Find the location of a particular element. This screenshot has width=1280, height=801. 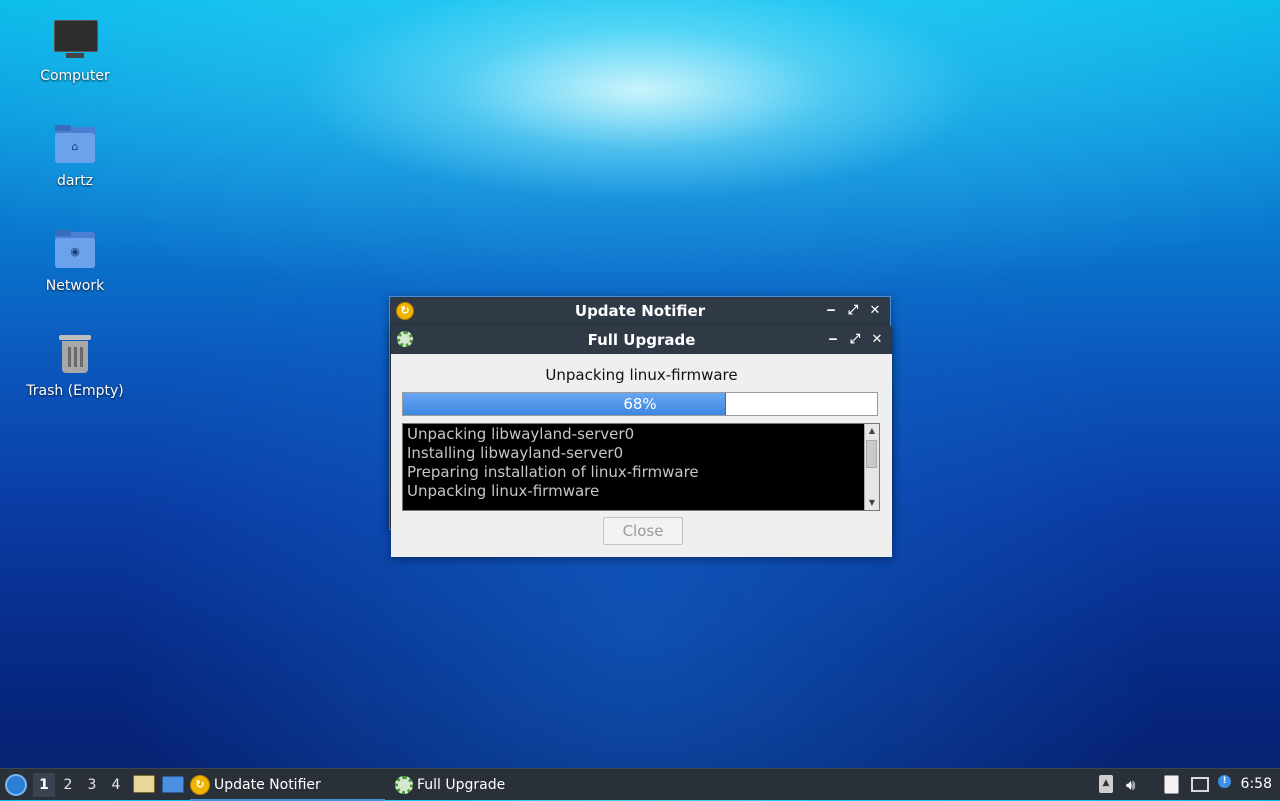

task-label: Update Notifier is located at coordinates (267, 785).